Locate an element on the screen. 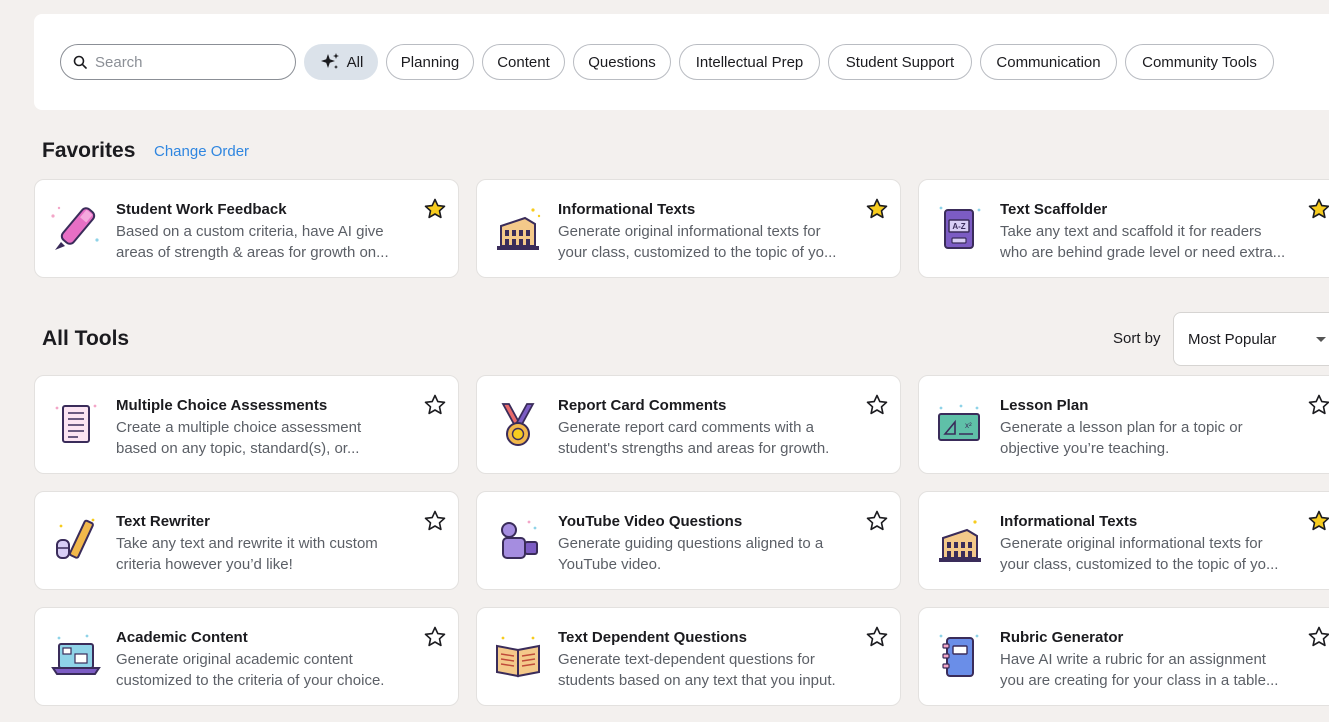  tool-title: Text Rewriter is located at coordinates (163, 521).